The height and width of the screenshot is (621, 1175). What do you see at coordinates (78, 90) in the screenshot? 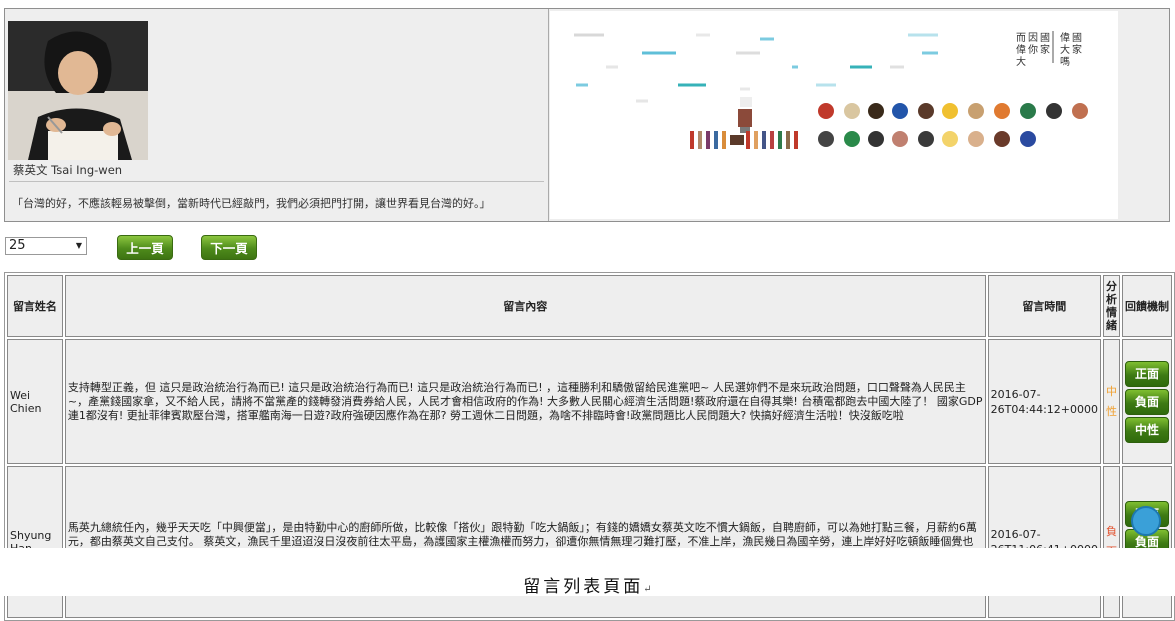
I see `profile-photo` at bounding box center [78, 90].